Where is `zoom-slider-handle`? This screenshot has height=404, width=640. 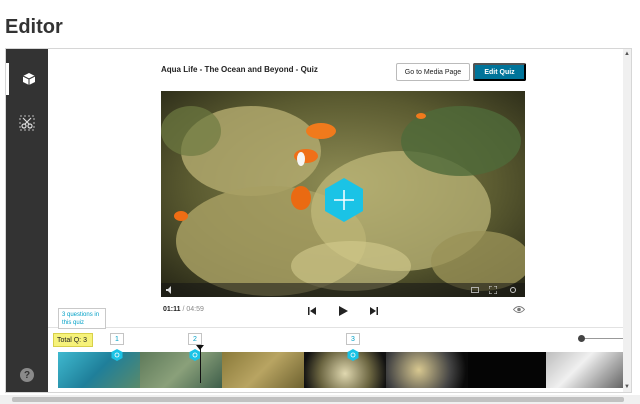 zoom-slider-handle is located at coordinates (581, 338).